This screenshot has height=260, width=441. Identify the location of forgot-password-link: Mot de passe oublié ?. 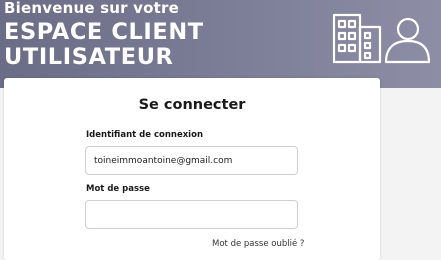
(258, 244).